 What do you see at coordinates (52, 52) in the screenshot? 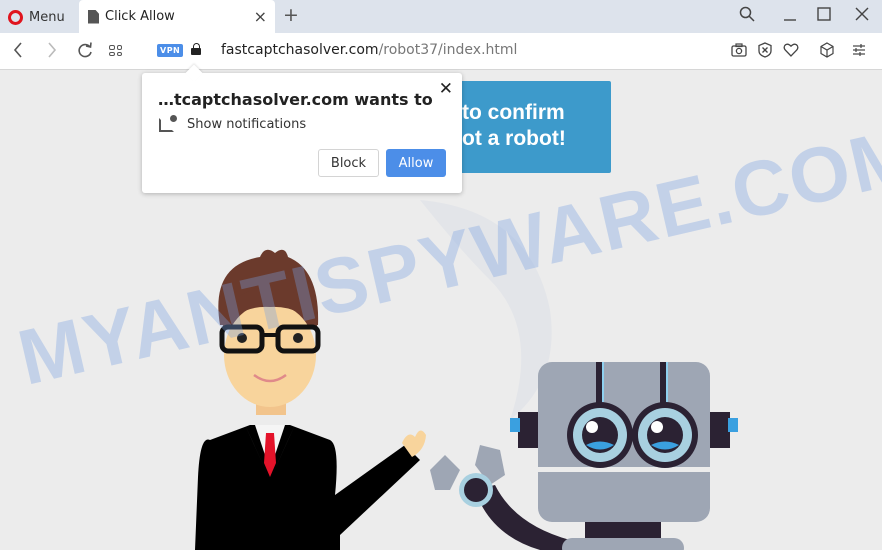
I see `forward-button` at bounding box center [52, 52].